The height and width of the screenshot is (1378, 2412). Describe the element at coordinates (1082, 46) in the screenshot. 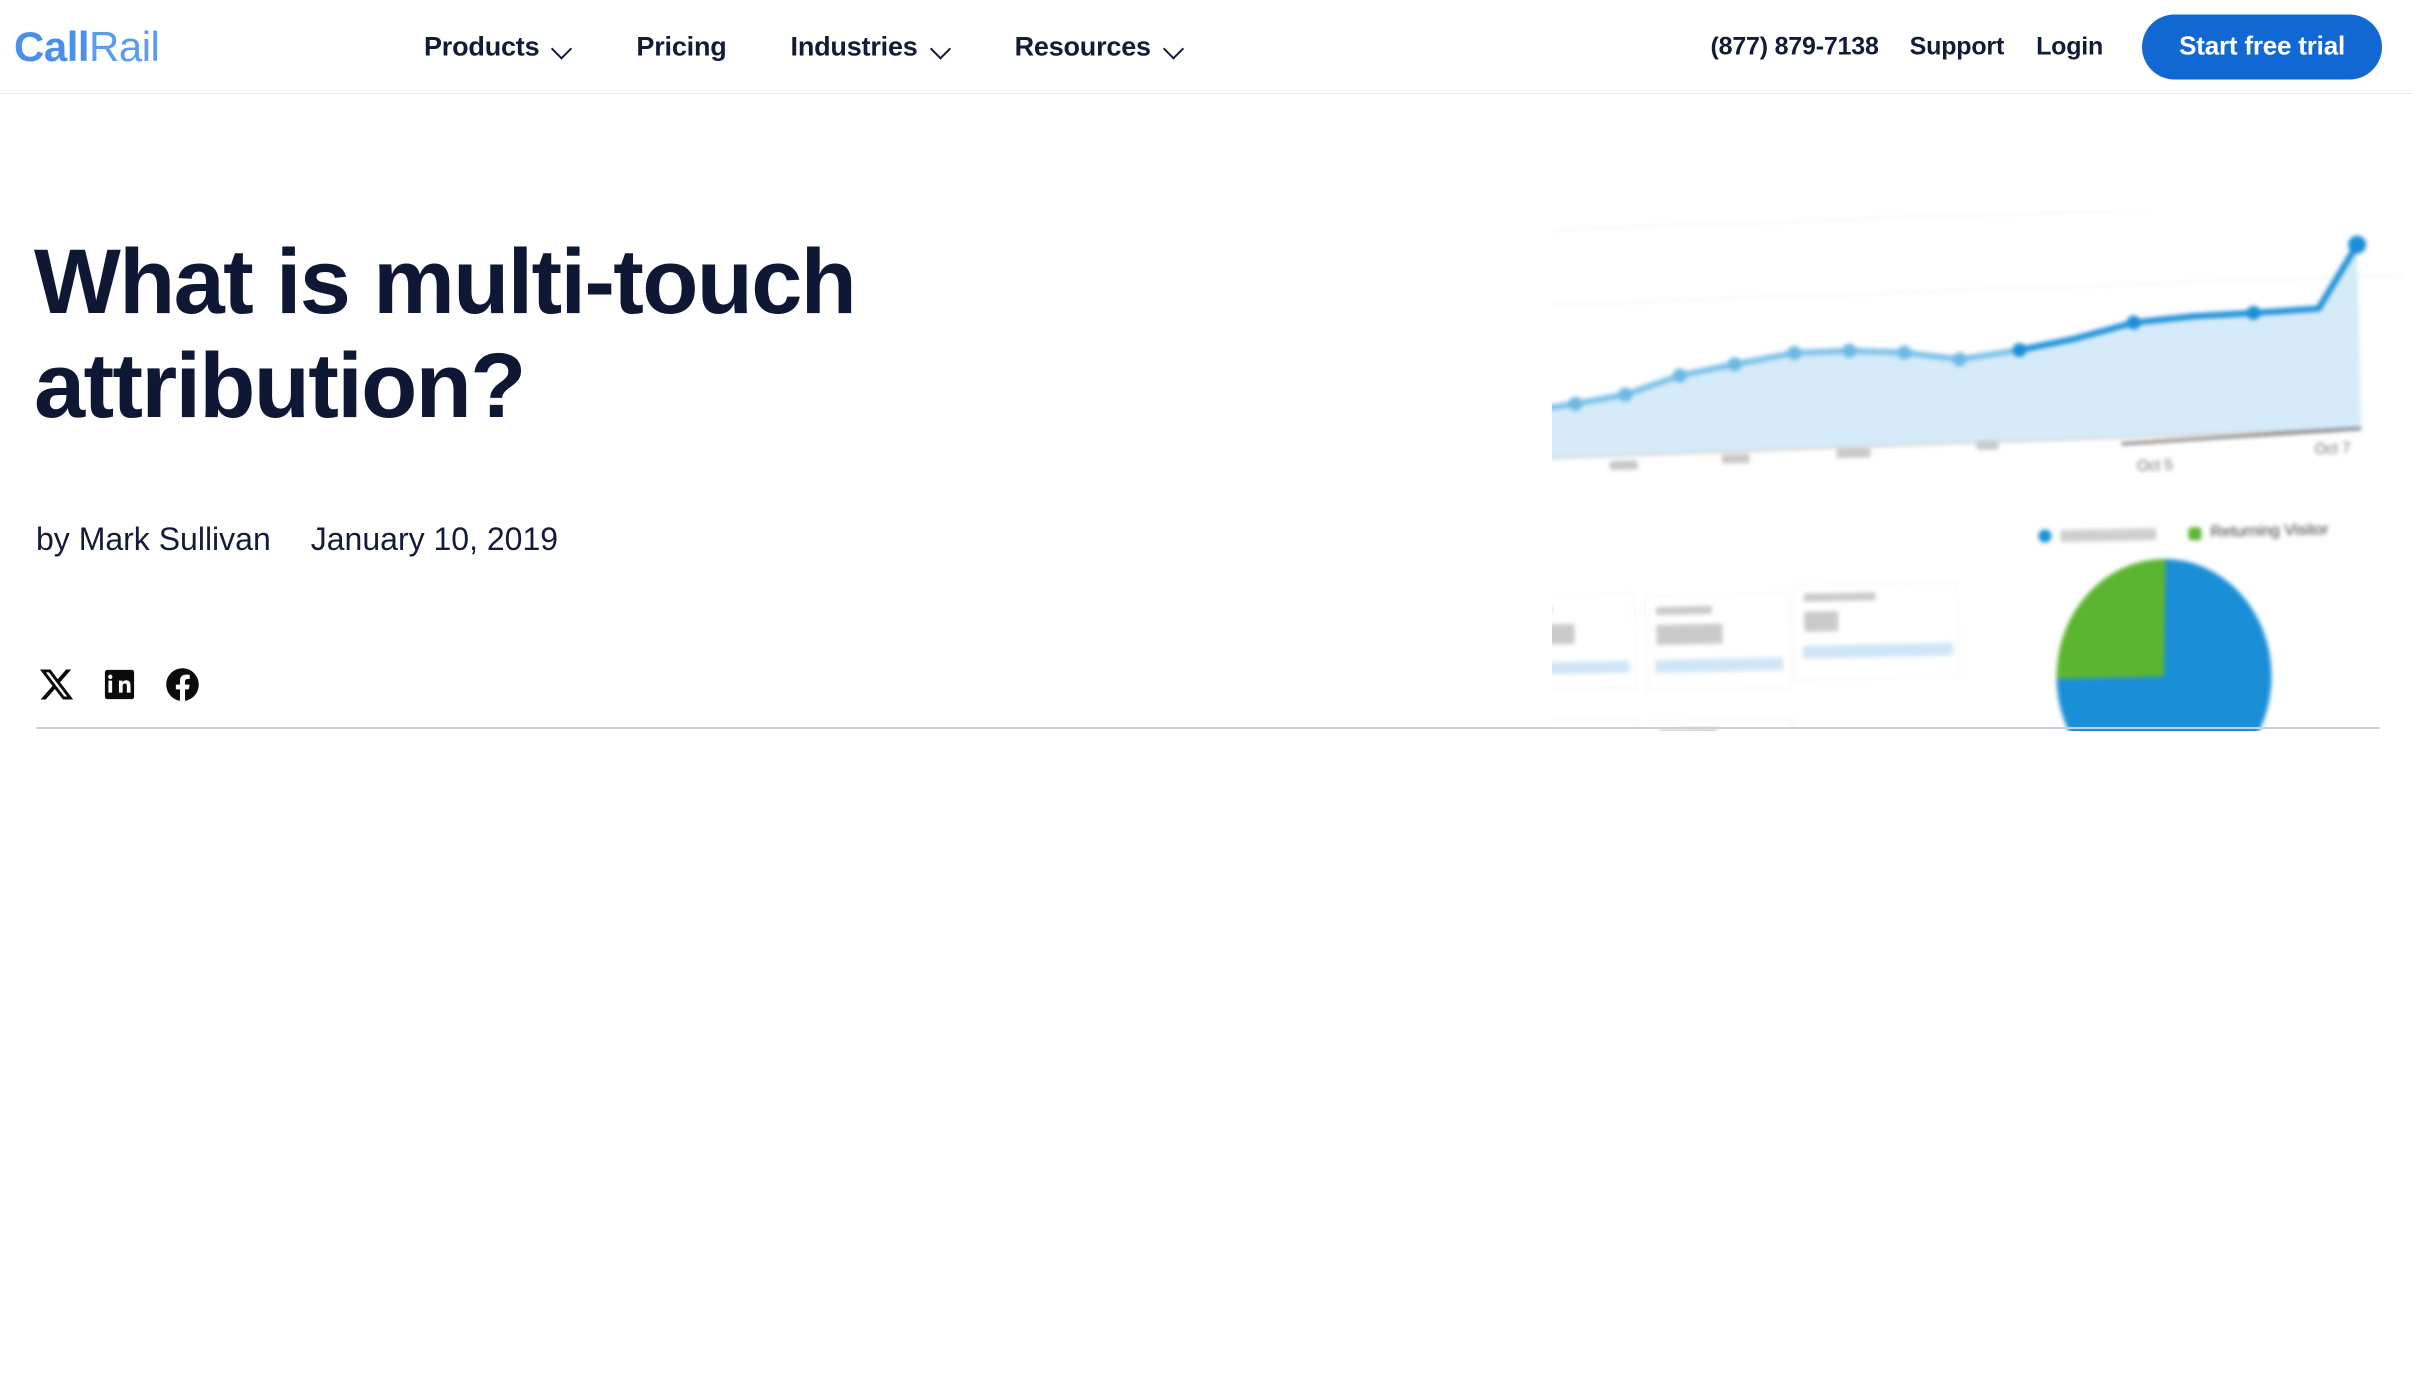

I see `nav-label-resources: Resources` at that location.